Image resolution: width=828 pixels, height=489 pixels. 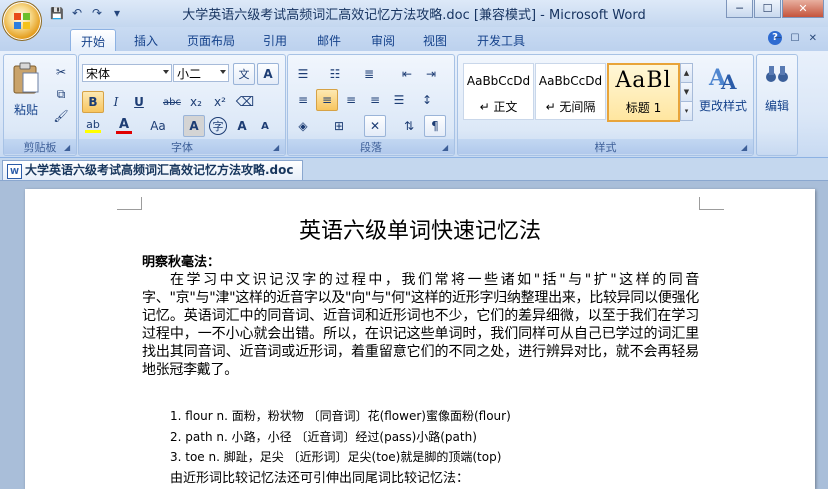 What do you see at coordinates (93, 131) in the screenshot?
I see `highlight-color-bar` at bounding box center [93, 131].